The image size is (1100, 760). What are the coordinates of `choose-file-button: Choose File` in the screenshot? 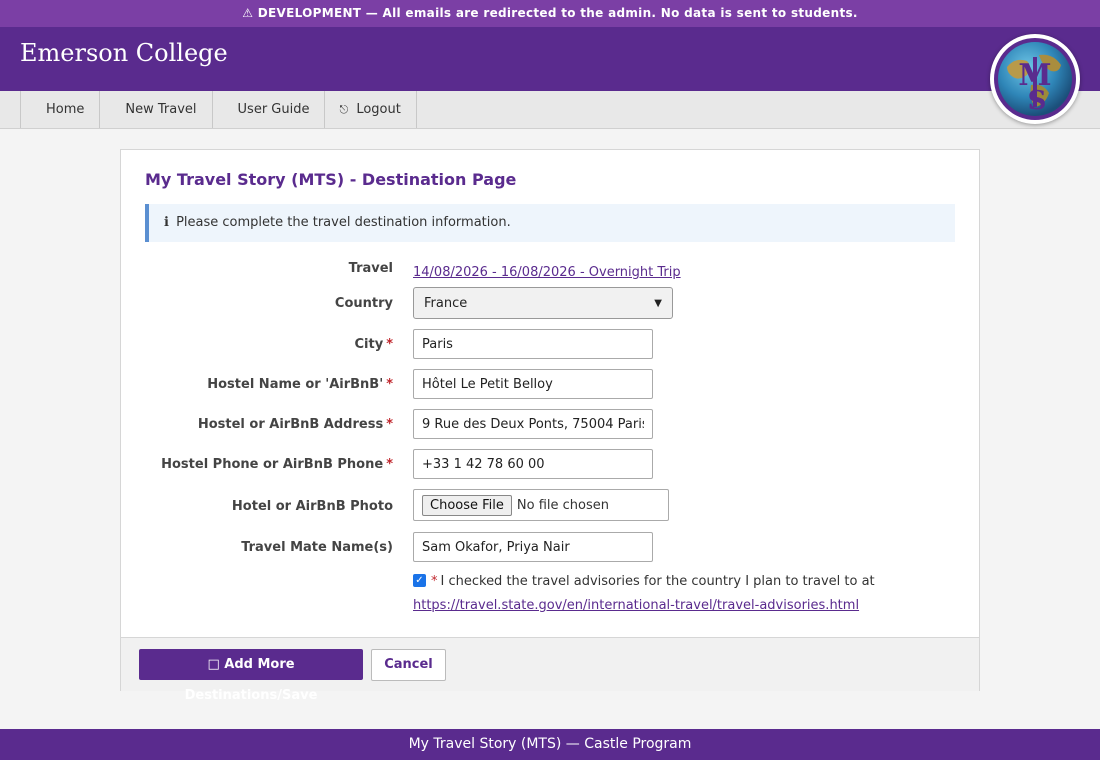 It's located at (467, 505).